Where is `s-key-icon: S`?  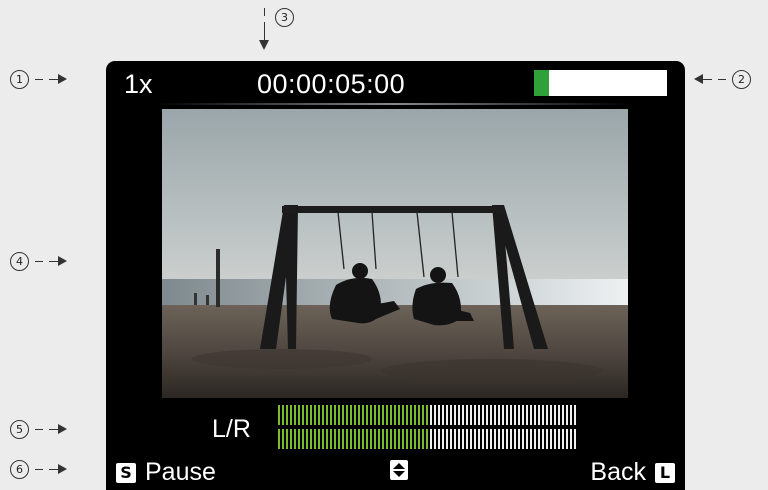 s-key-icon: S is located at coordinates (126, 472).